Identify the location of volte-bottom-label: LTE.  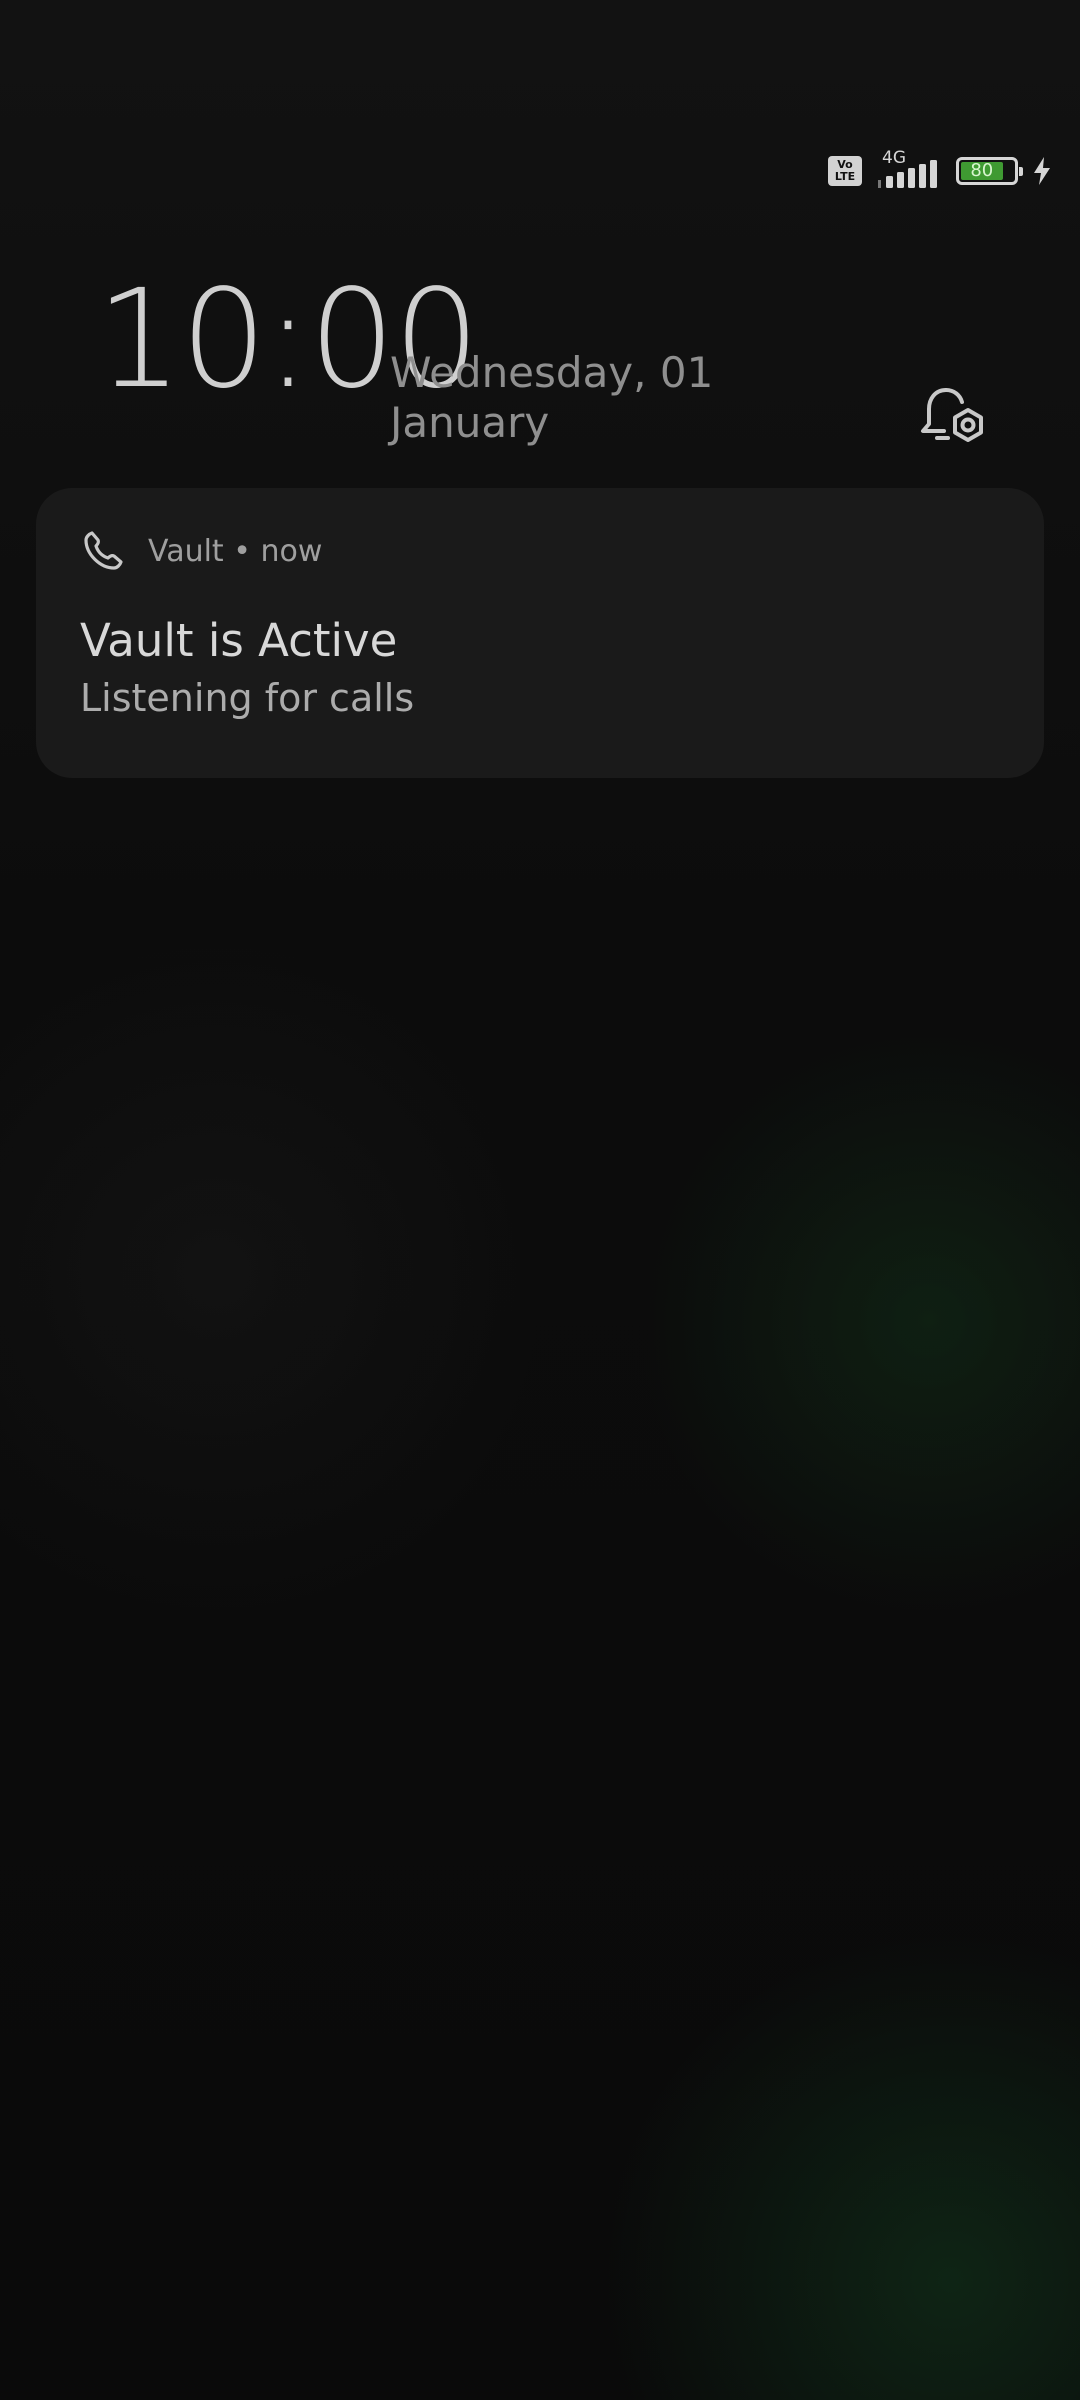
(845, 176).